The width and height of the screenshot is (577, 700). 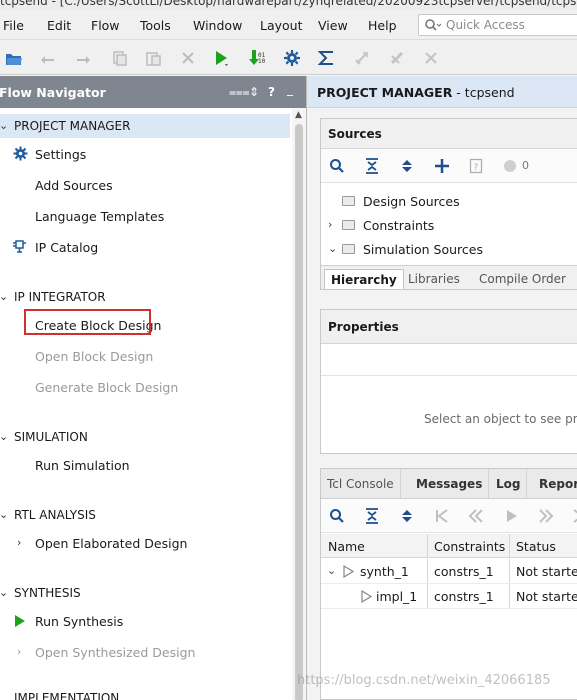 I want to click on tree-item-design-sources: Design Sources, so click(x=449, y=201).